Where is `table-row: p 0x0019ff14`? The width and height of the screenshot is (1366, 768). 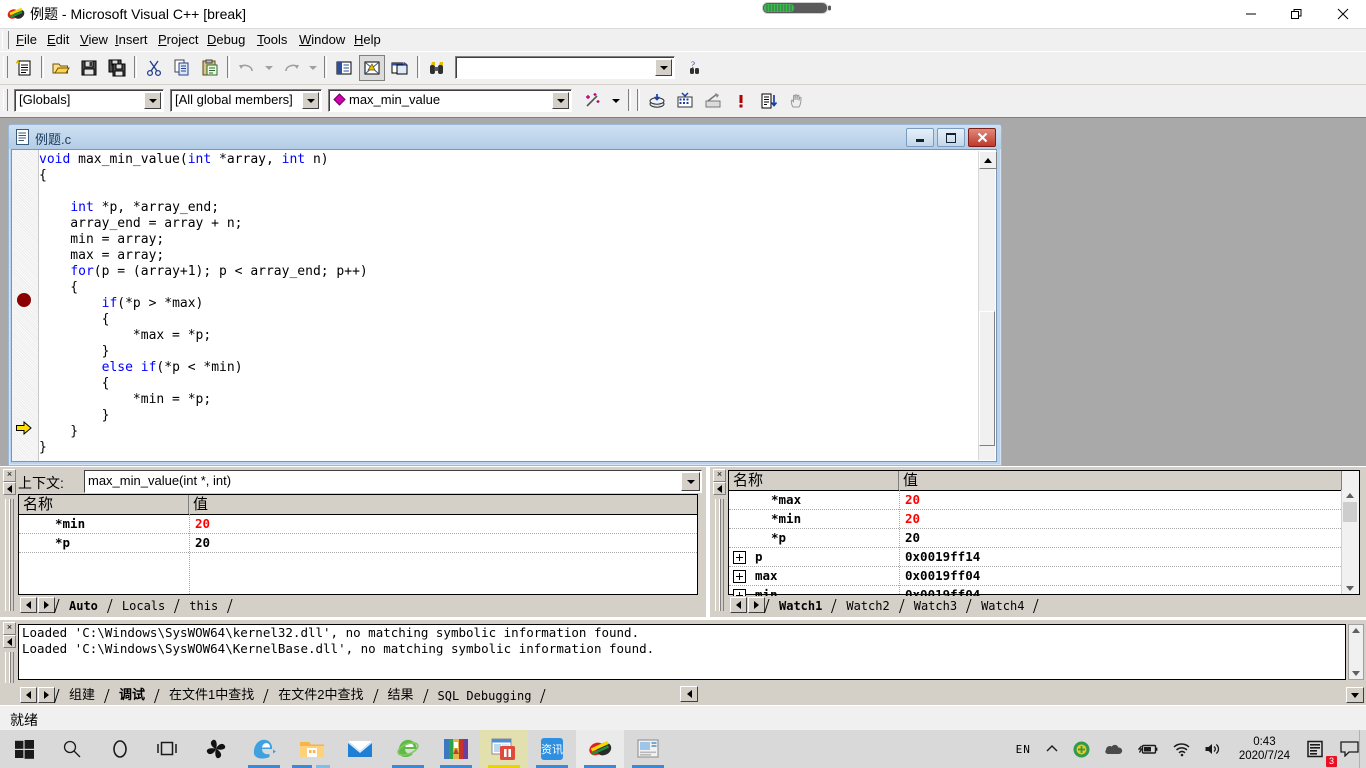 table-row: p 0x0019ff14 is located at coordinates (1044, 557).